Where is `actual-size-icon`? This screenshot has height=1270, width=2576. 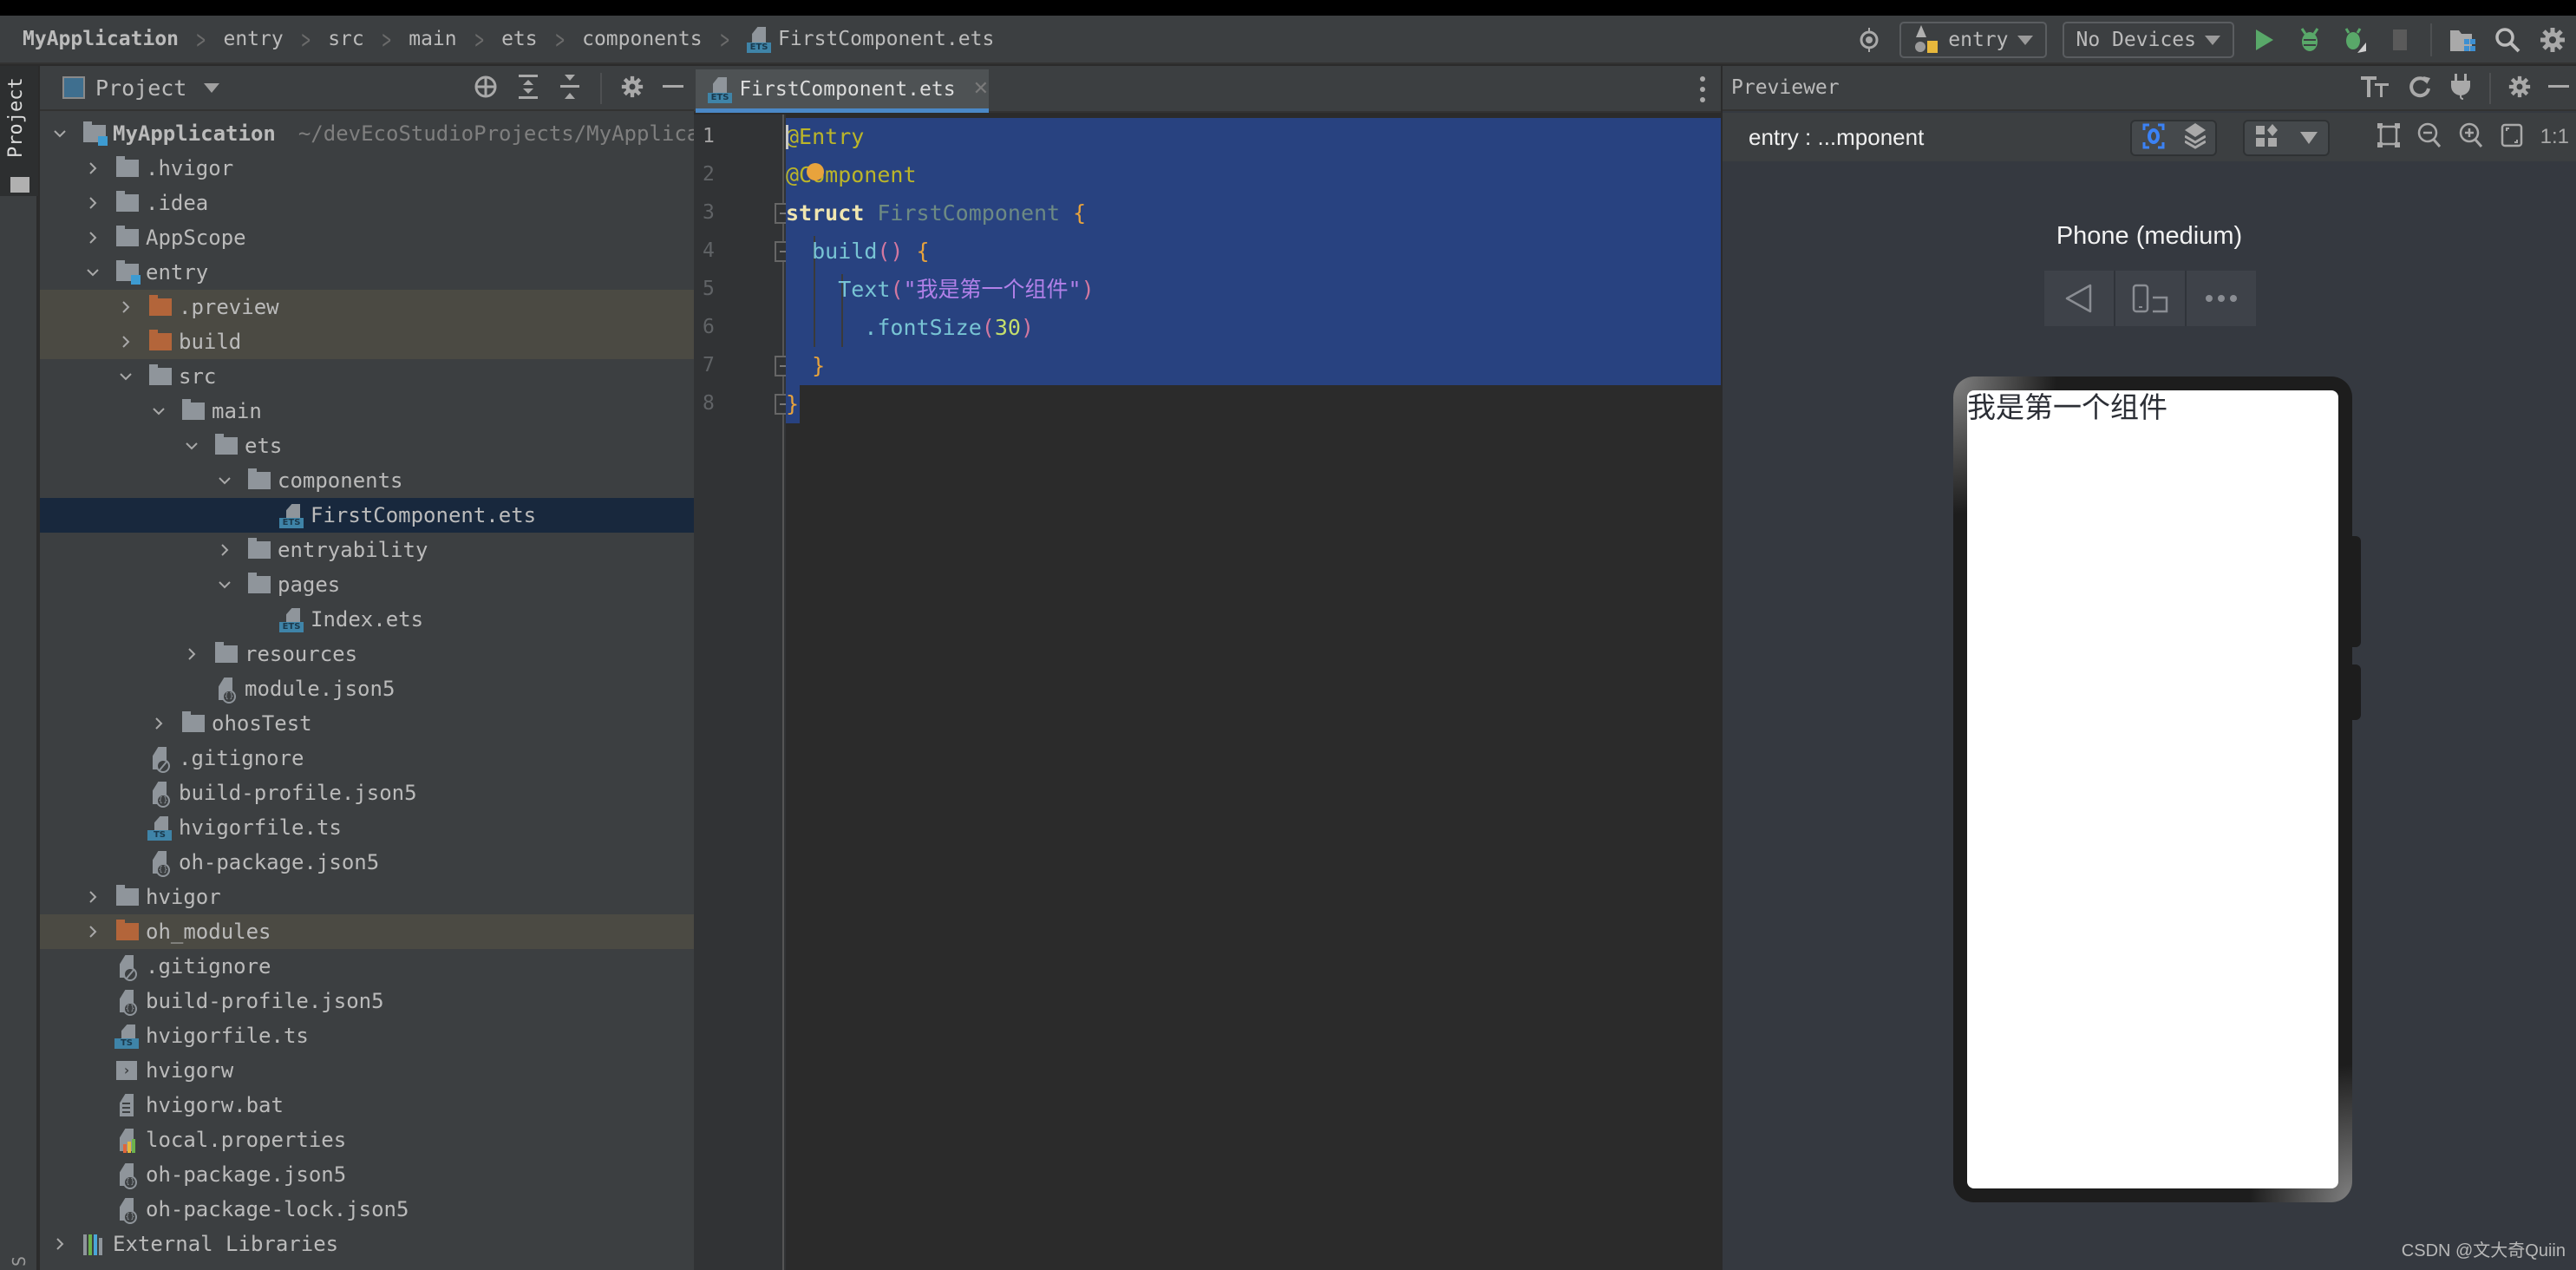
actual-size-icon is located at coordinates (2512, 137).